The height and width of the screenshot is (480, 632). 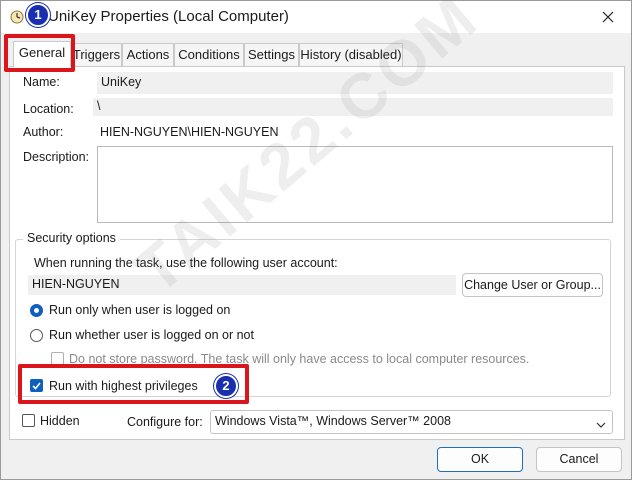 What do you see at coordinates (355, 83) in the screenshot?
I see `name-field: UniKey` at bounding box center [355, 83].